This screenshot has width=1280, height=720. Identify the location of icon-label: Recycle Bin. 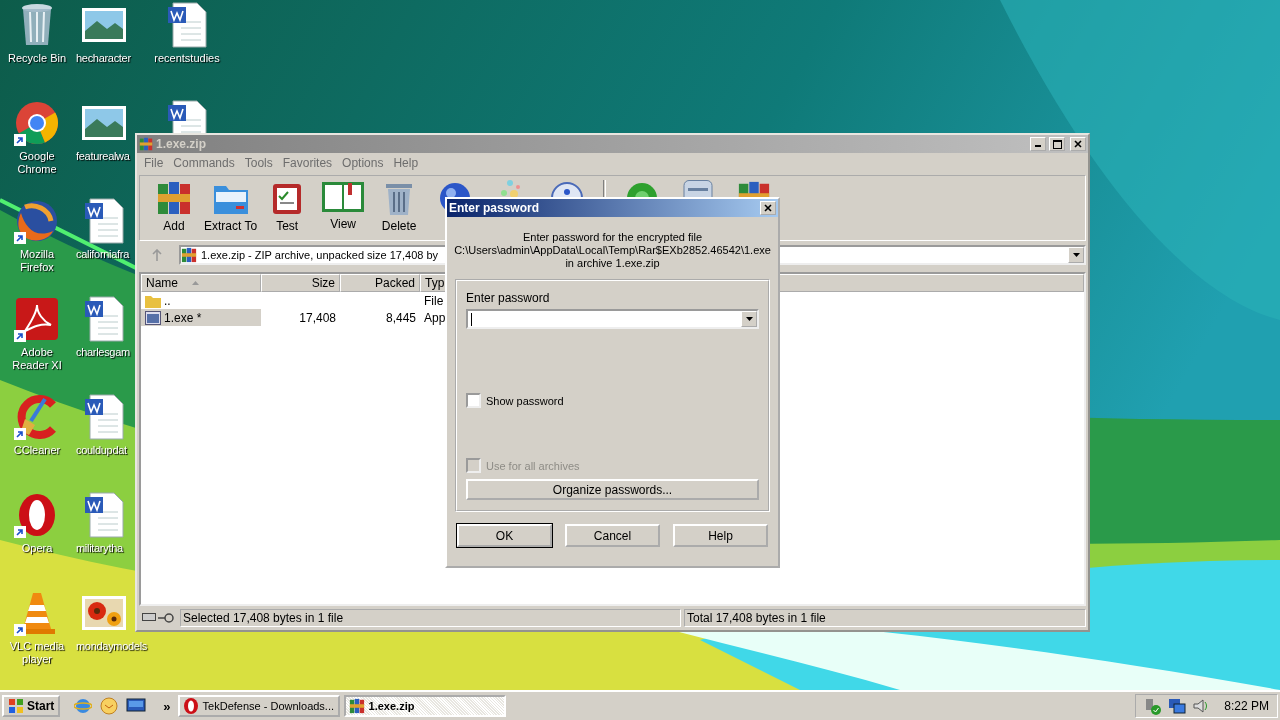
(37, 58).